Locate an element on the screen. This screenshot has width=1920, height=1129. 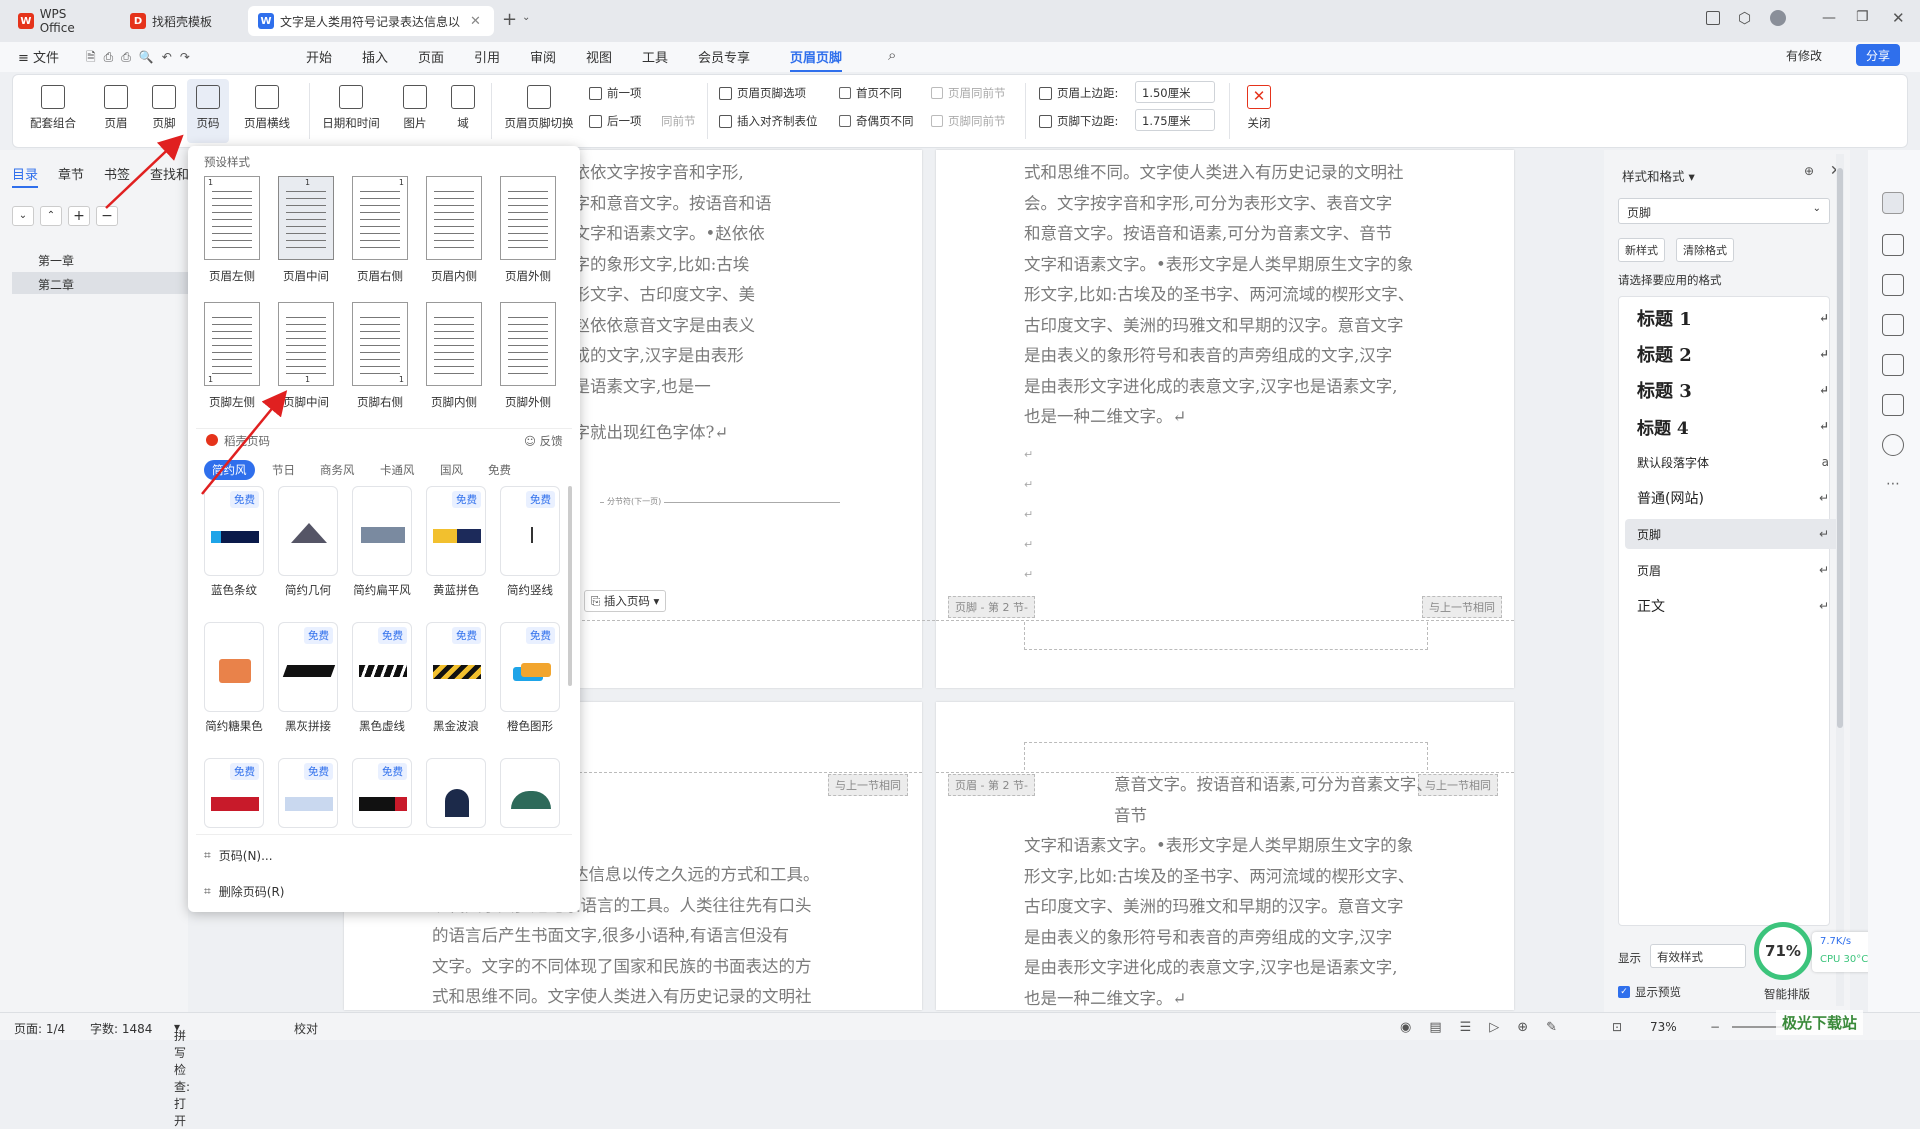
preset-footer-center: 1 is located at coordinates (306, 344).